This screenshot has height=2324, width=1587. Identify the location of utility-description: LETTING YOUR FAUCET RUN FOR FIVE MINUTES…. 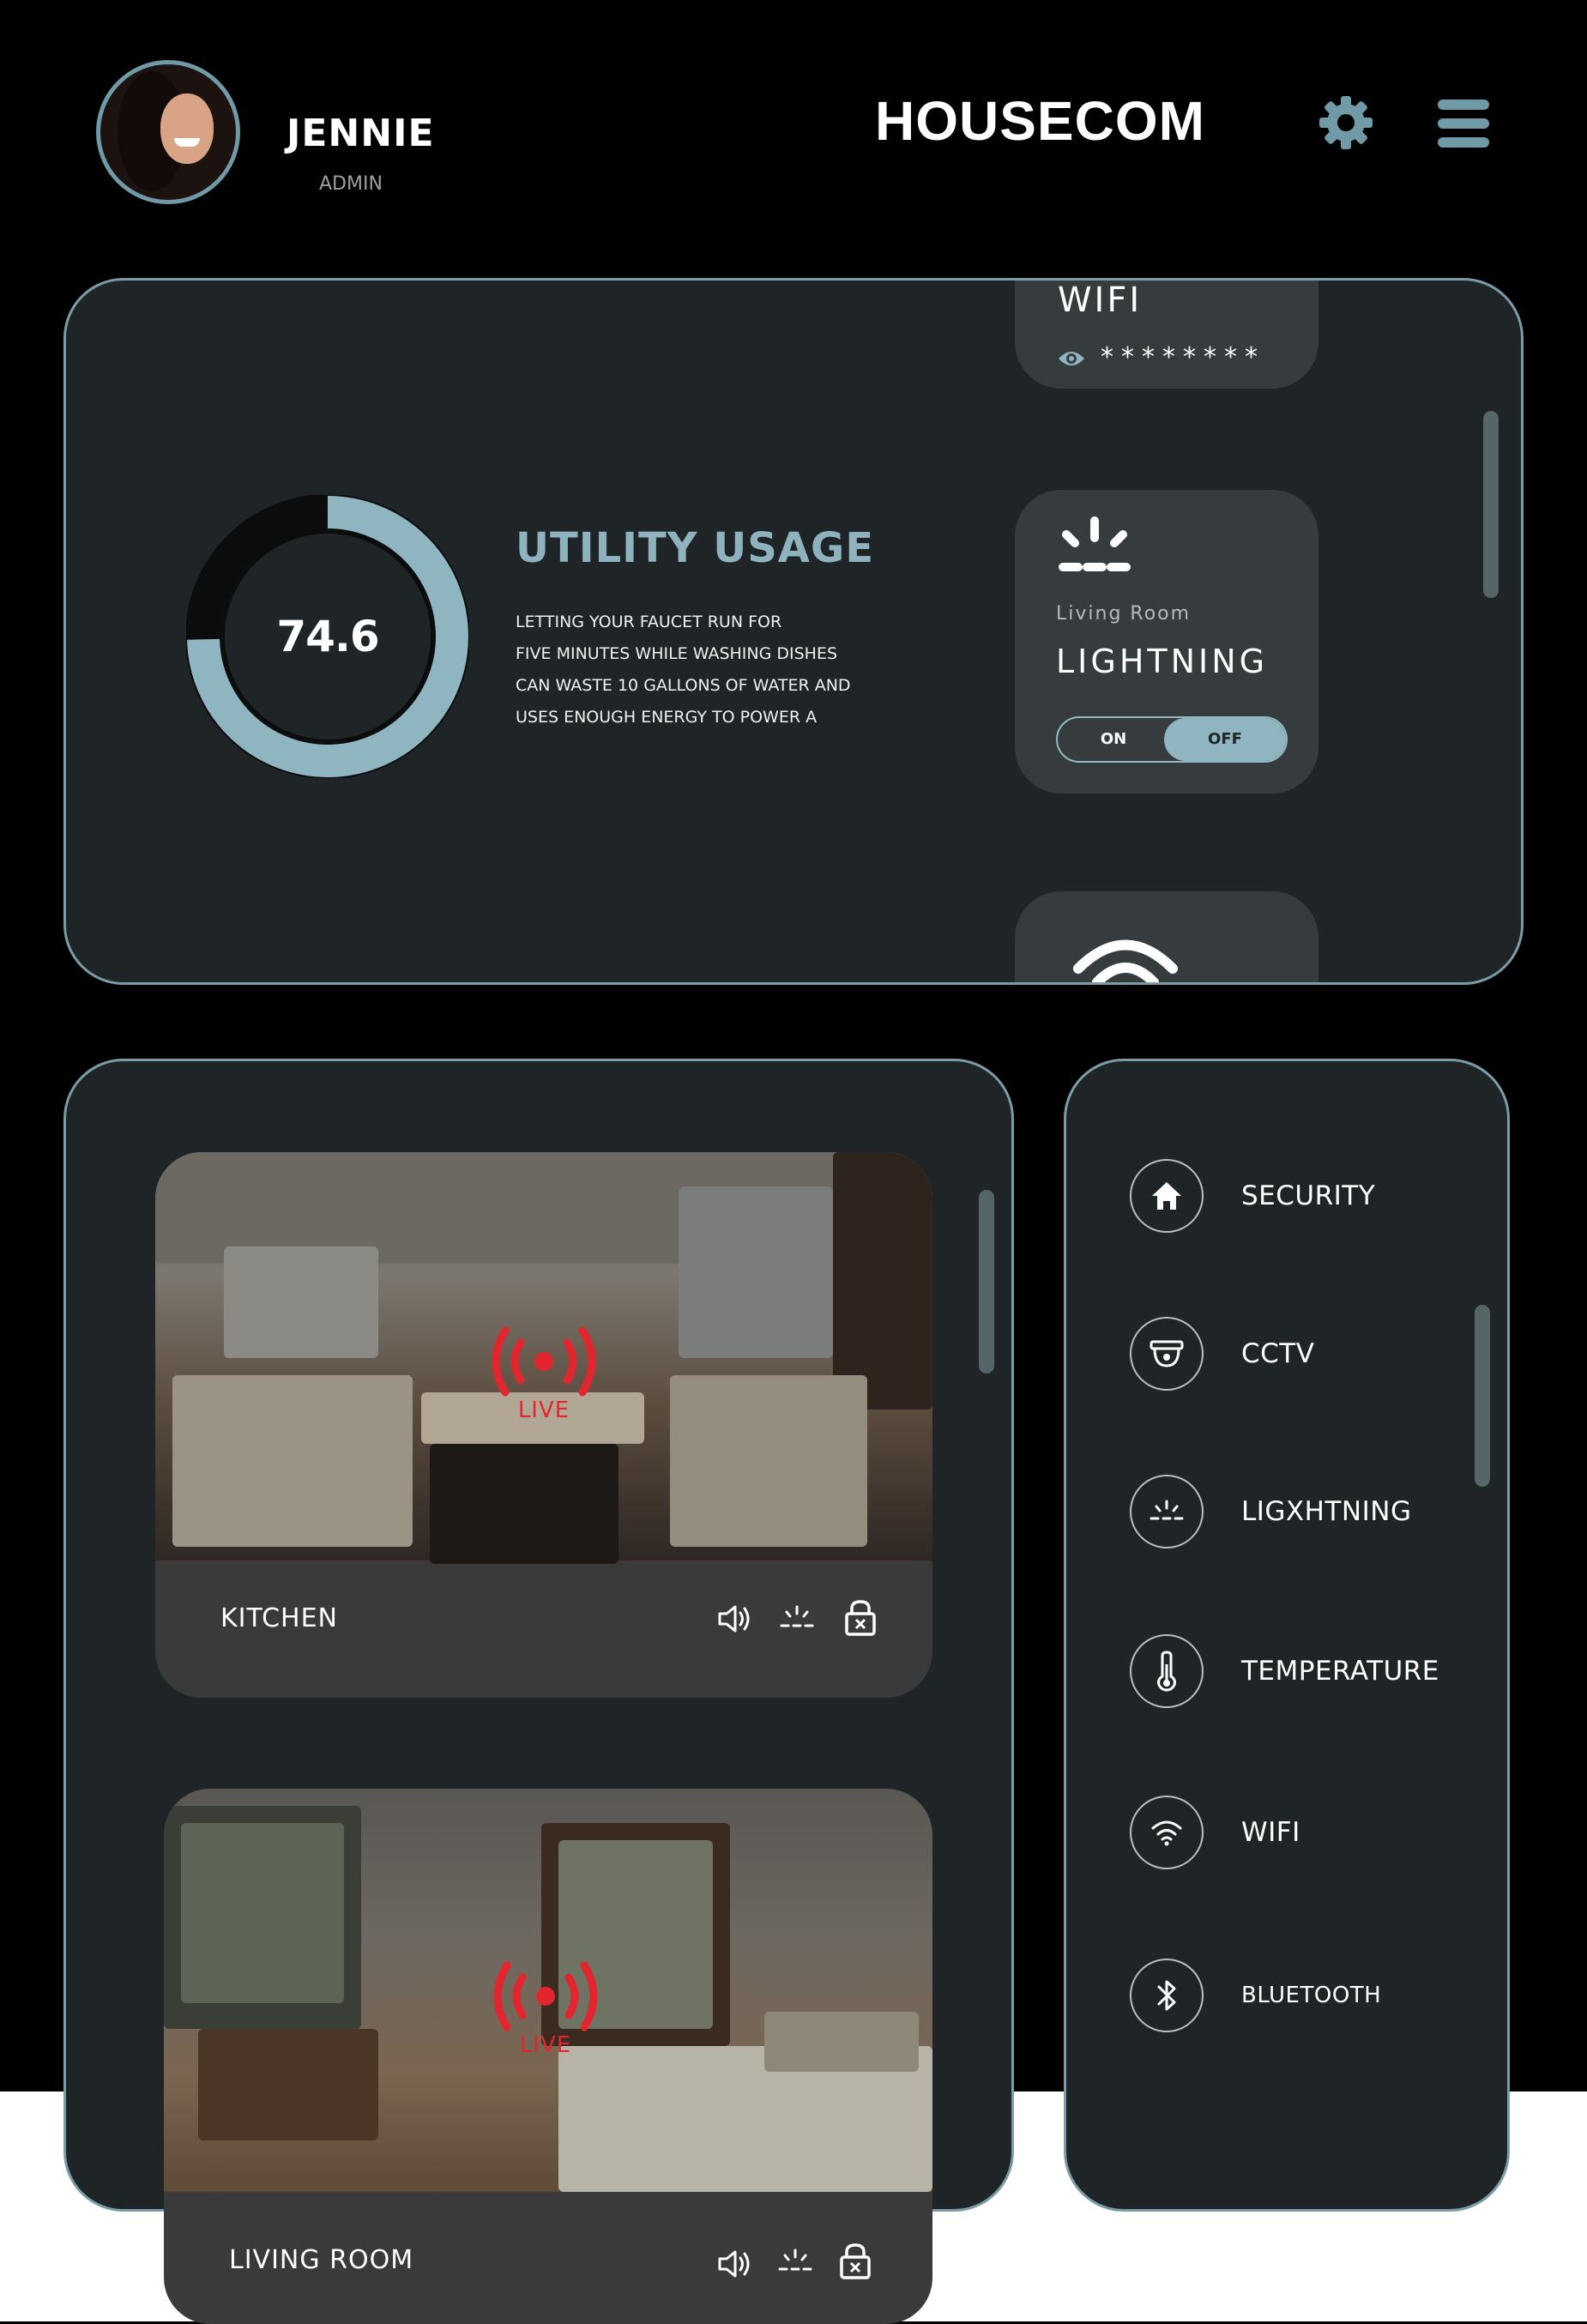
(683, 670).